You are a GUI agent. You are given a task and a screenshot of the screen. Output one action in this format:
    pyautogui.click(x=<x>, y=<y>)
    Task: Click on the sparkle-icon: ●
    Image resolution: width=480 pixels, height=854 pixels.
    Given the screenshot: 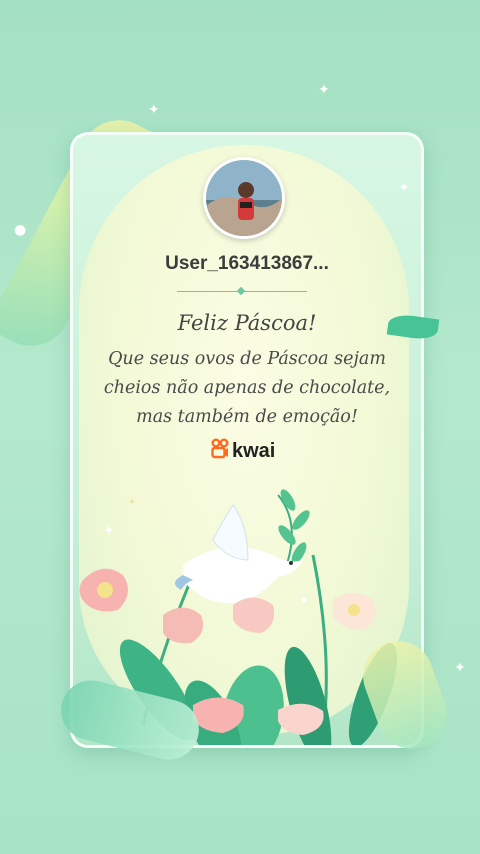 What is the action you would take?
    pyautogui.click(x=20, y=230)
    